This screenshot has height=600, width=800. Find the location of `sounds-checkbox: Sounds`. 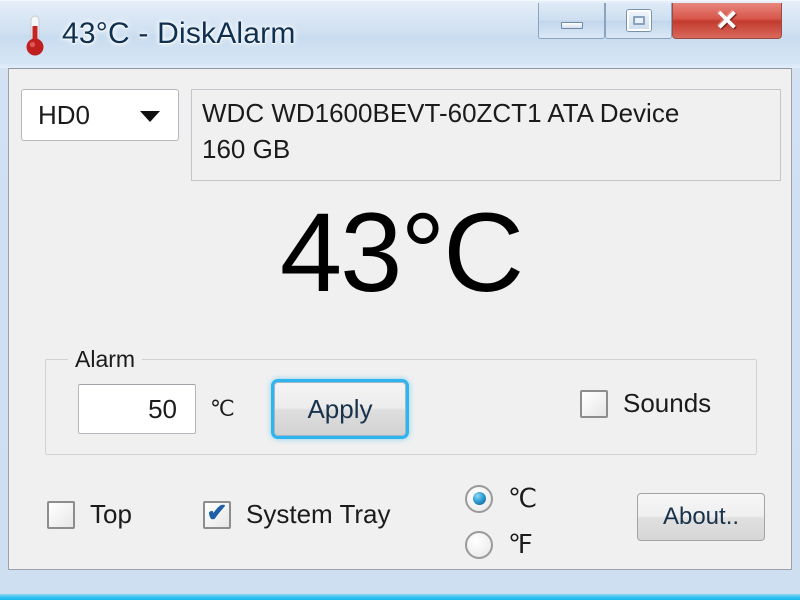

sounds-checkbox: Sounds is located at coordinates (645, 403).